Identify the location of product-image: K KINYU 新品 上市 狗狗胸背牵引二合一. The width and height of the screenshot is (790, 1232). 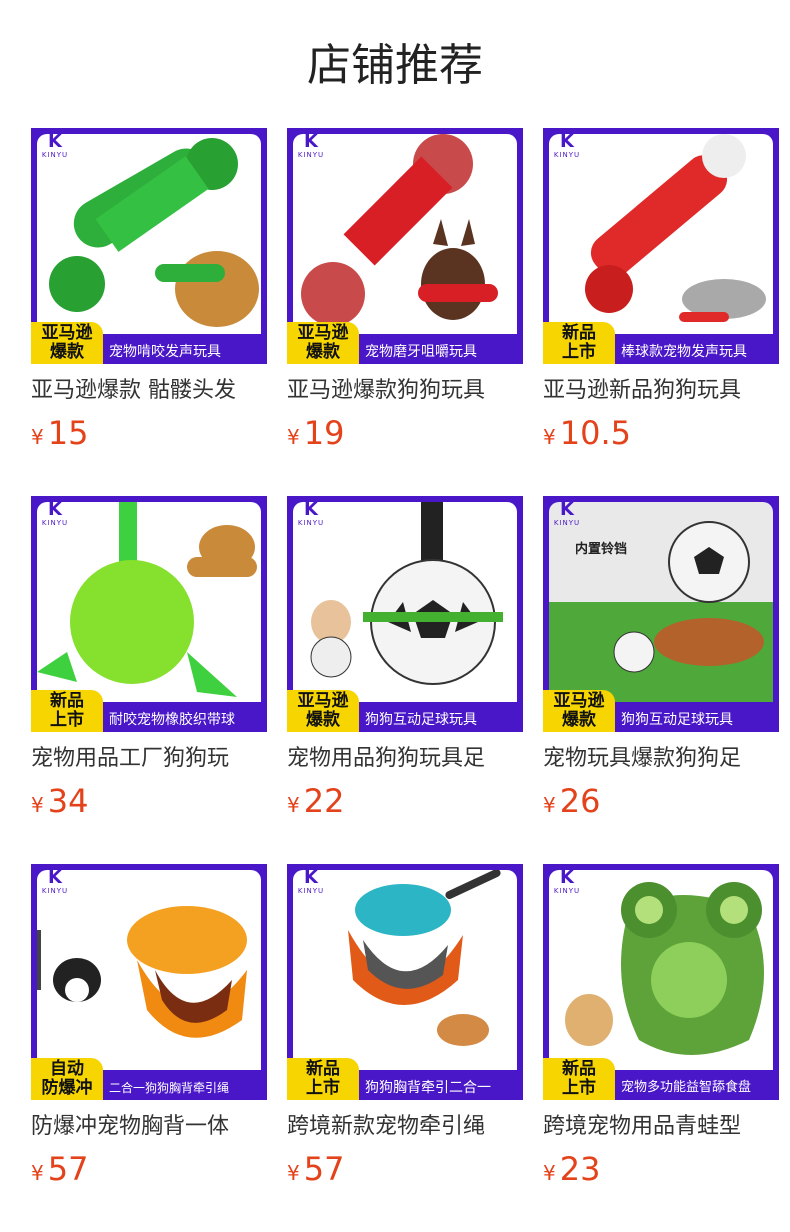
(405, 982).